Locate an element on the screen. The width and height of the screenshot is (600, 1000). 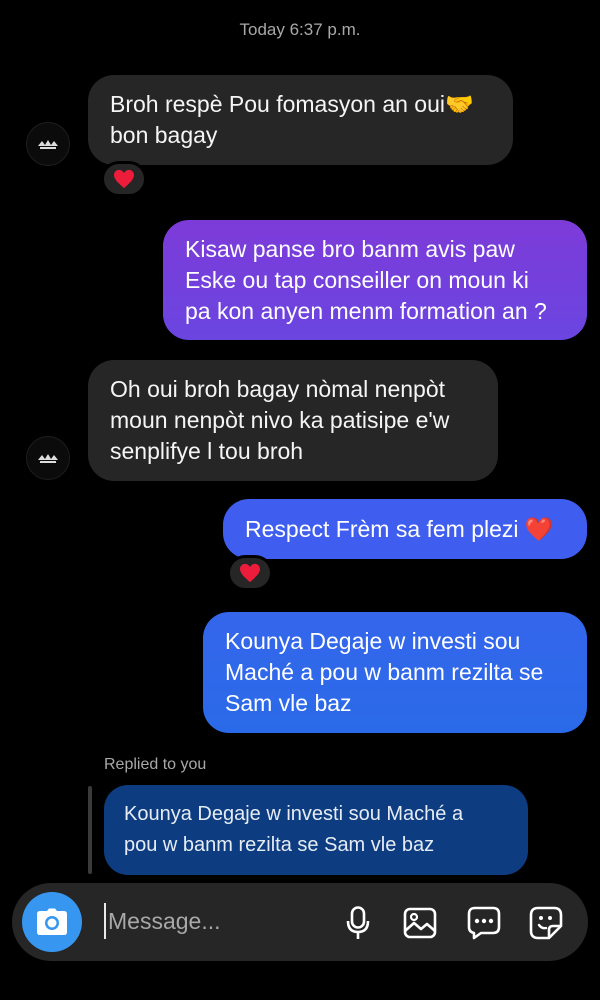
chat-options-button is located at coordinates (484, 923).